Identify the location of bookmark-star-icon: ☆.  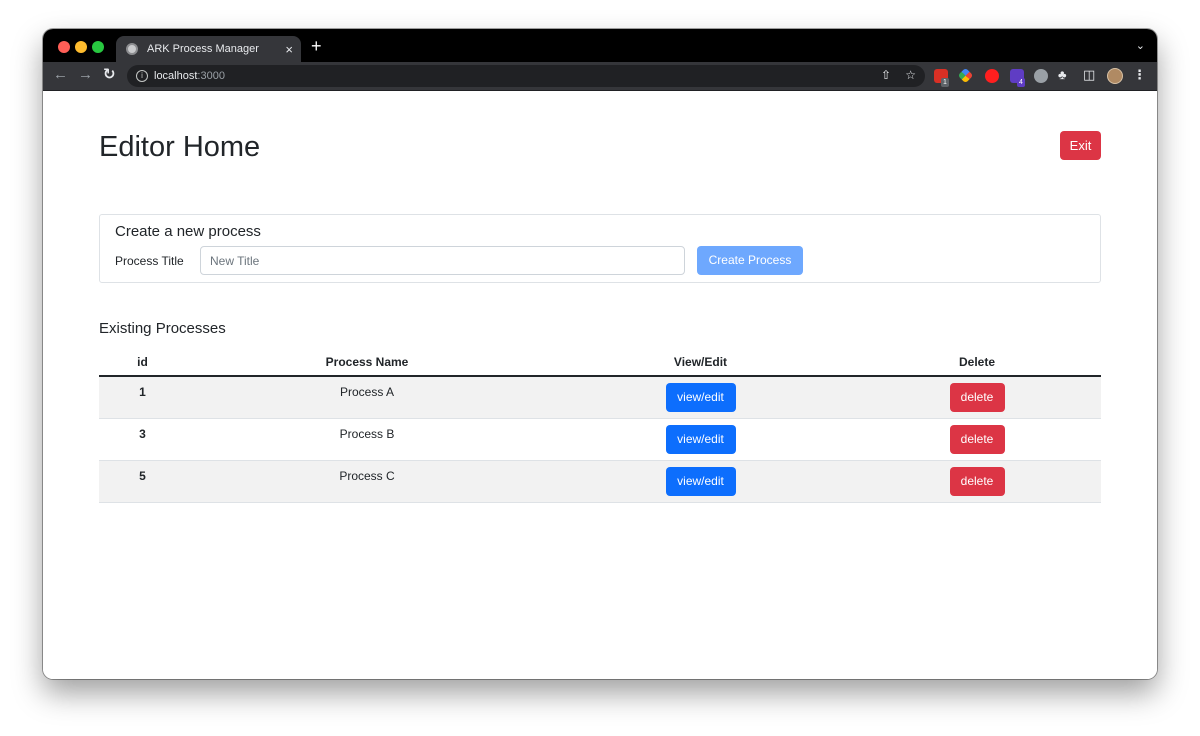
(910, 75).